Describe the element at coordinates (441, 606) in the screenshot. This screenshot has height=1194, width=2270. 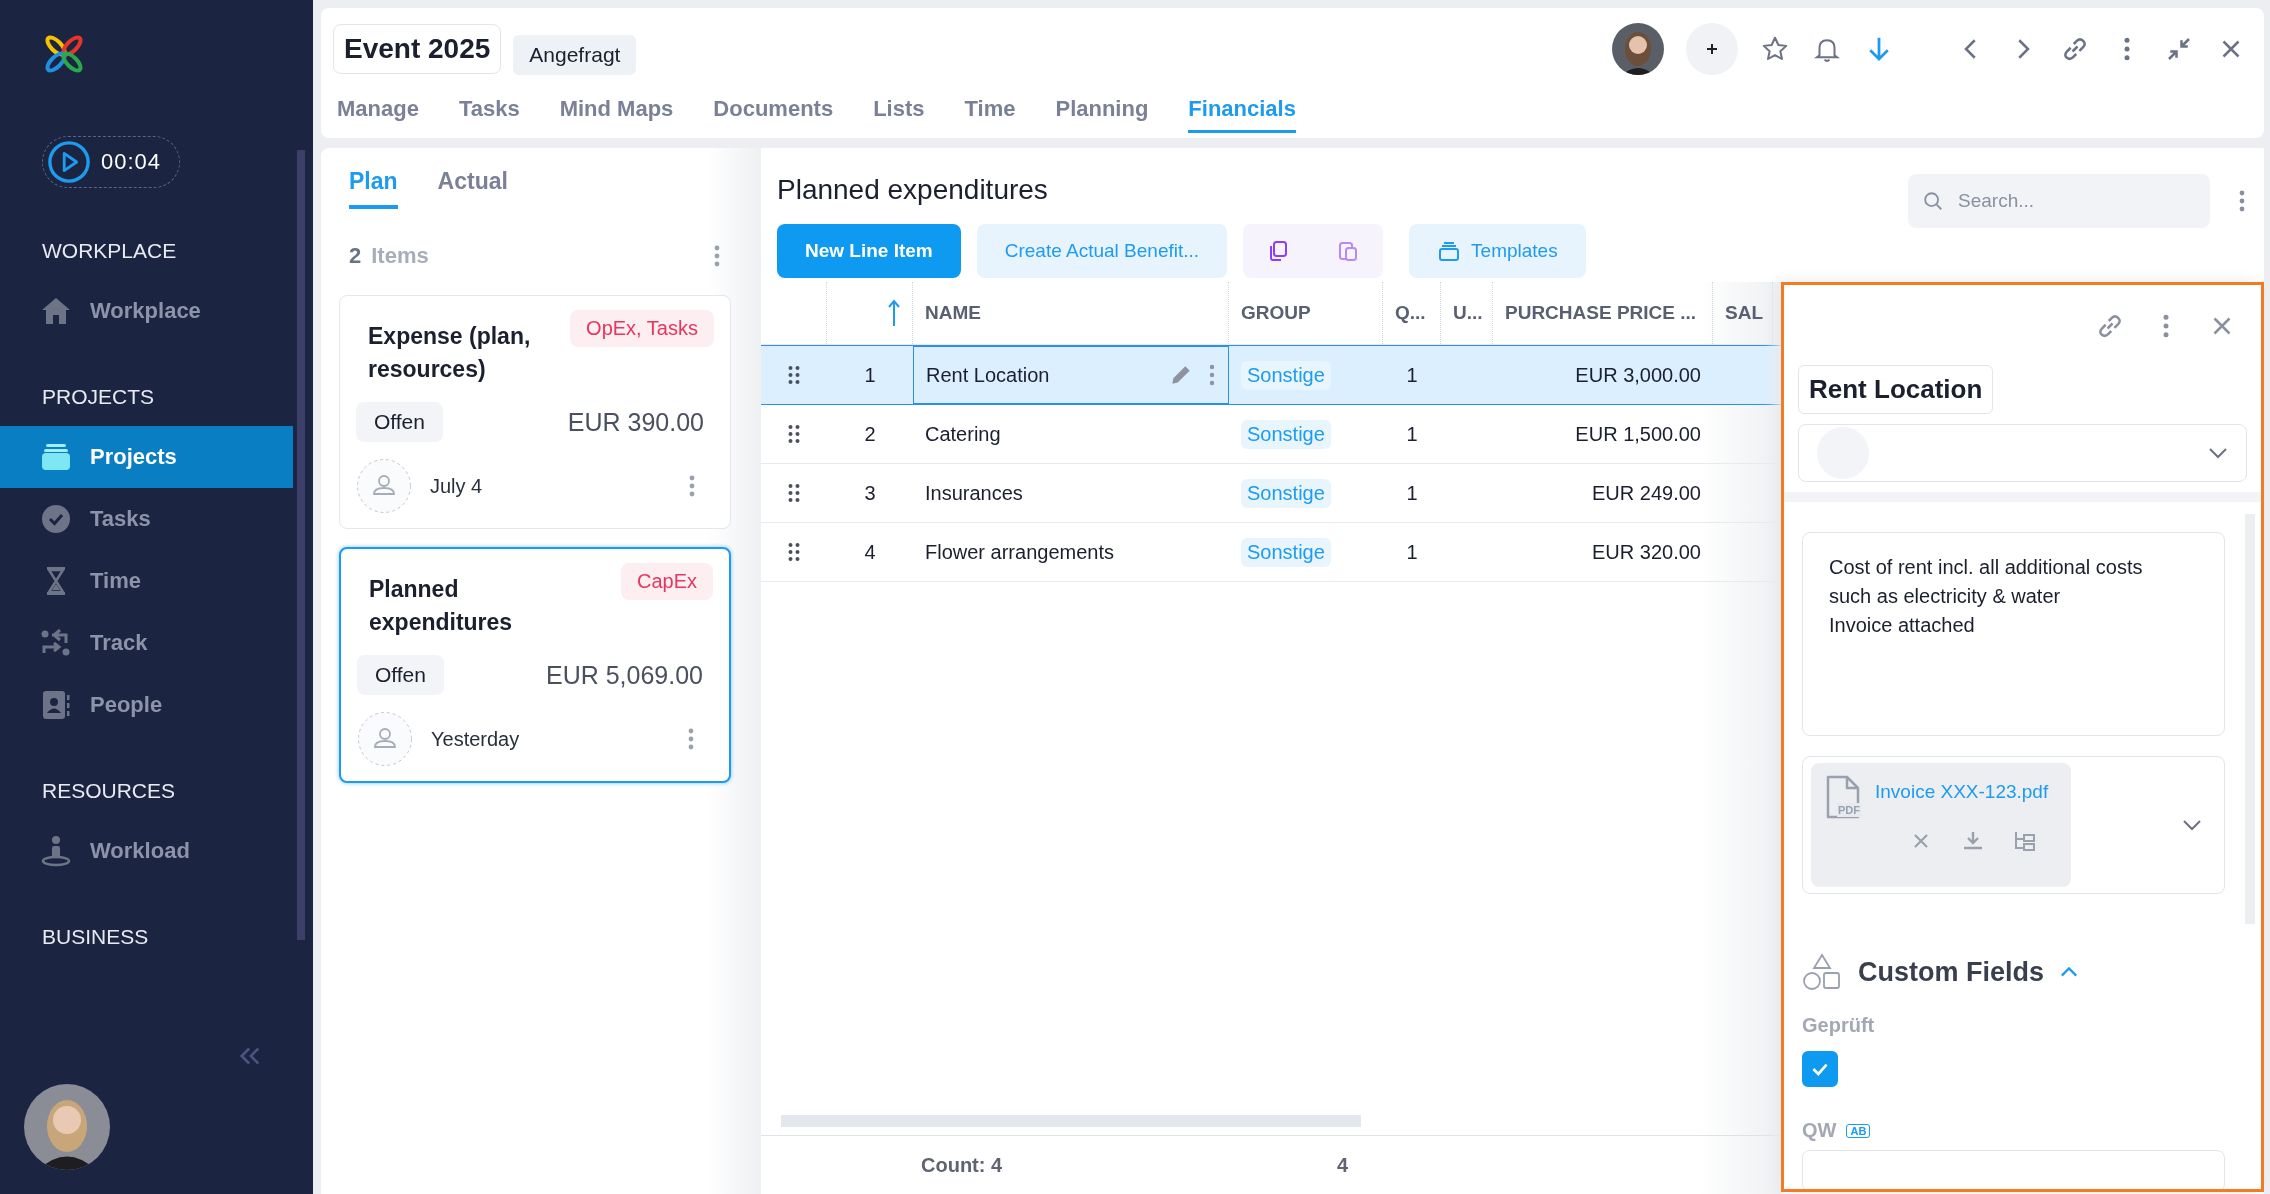
I see `card-title: Planned expenditures` at that location.